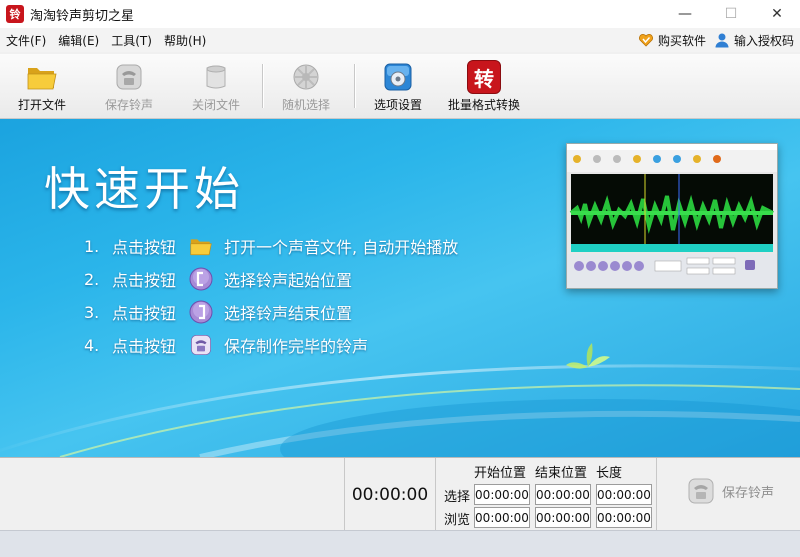  What do you see at coordinates (502, 494) in the screenshot?
I see `select-start-field: 00:00:00` at bounding box center [502, 494].